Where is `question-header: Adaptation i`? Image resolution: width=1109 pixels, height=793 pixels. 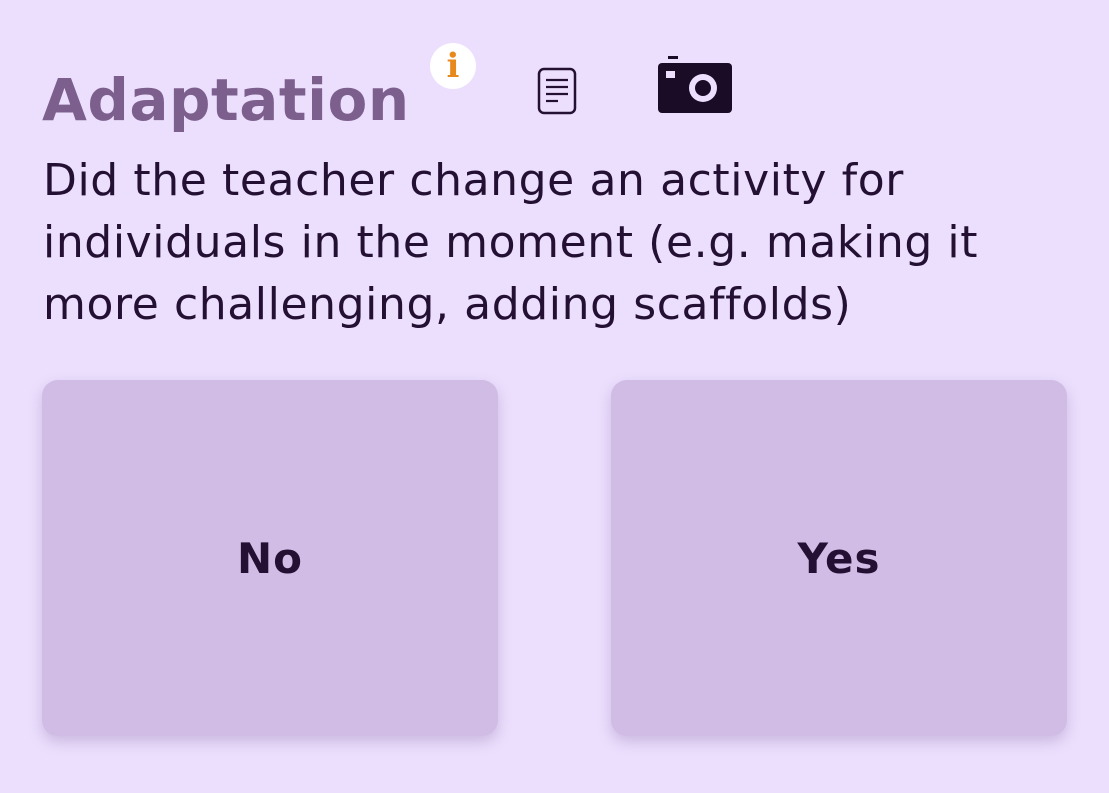 question-header: Adaptation i is located at coordinates (552, 90).